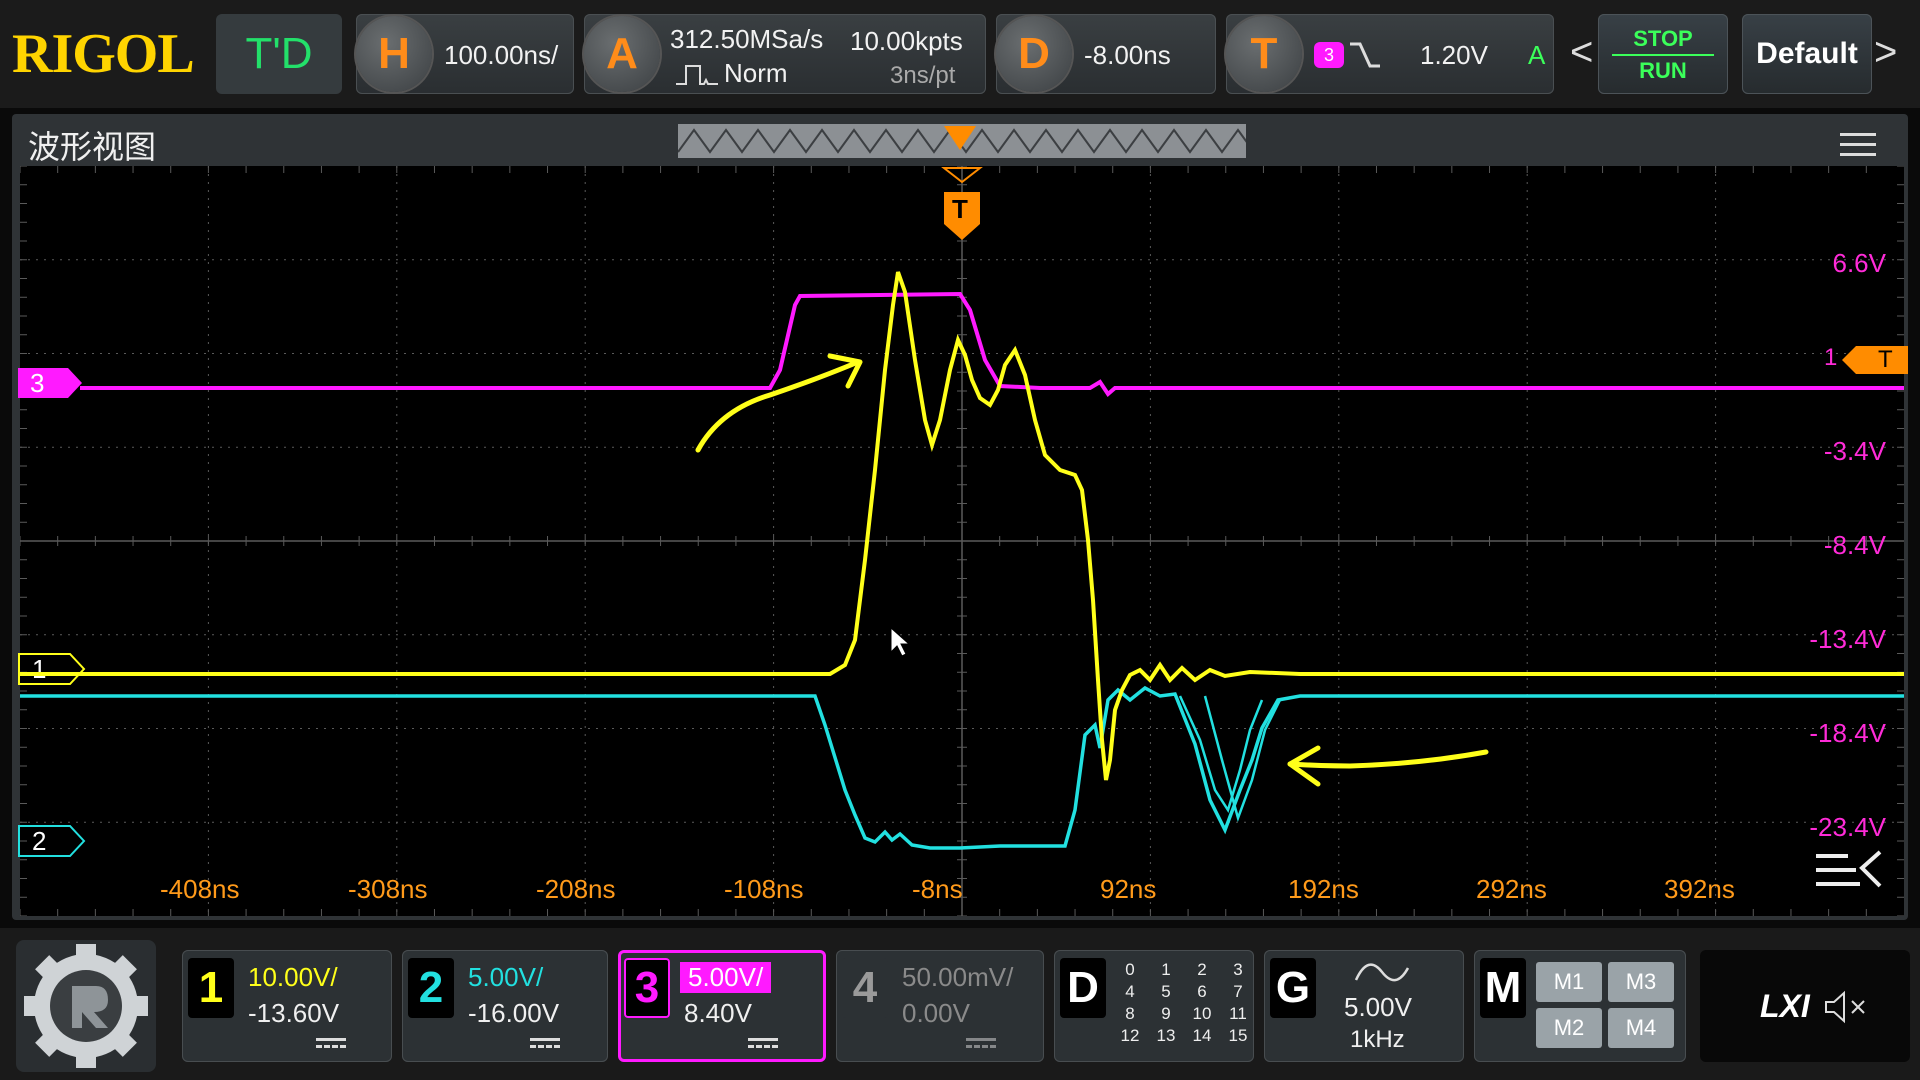 This screenshot has width=1920, height=1080. I want to click on chevron-left-icon: <, so click(1581, 52).